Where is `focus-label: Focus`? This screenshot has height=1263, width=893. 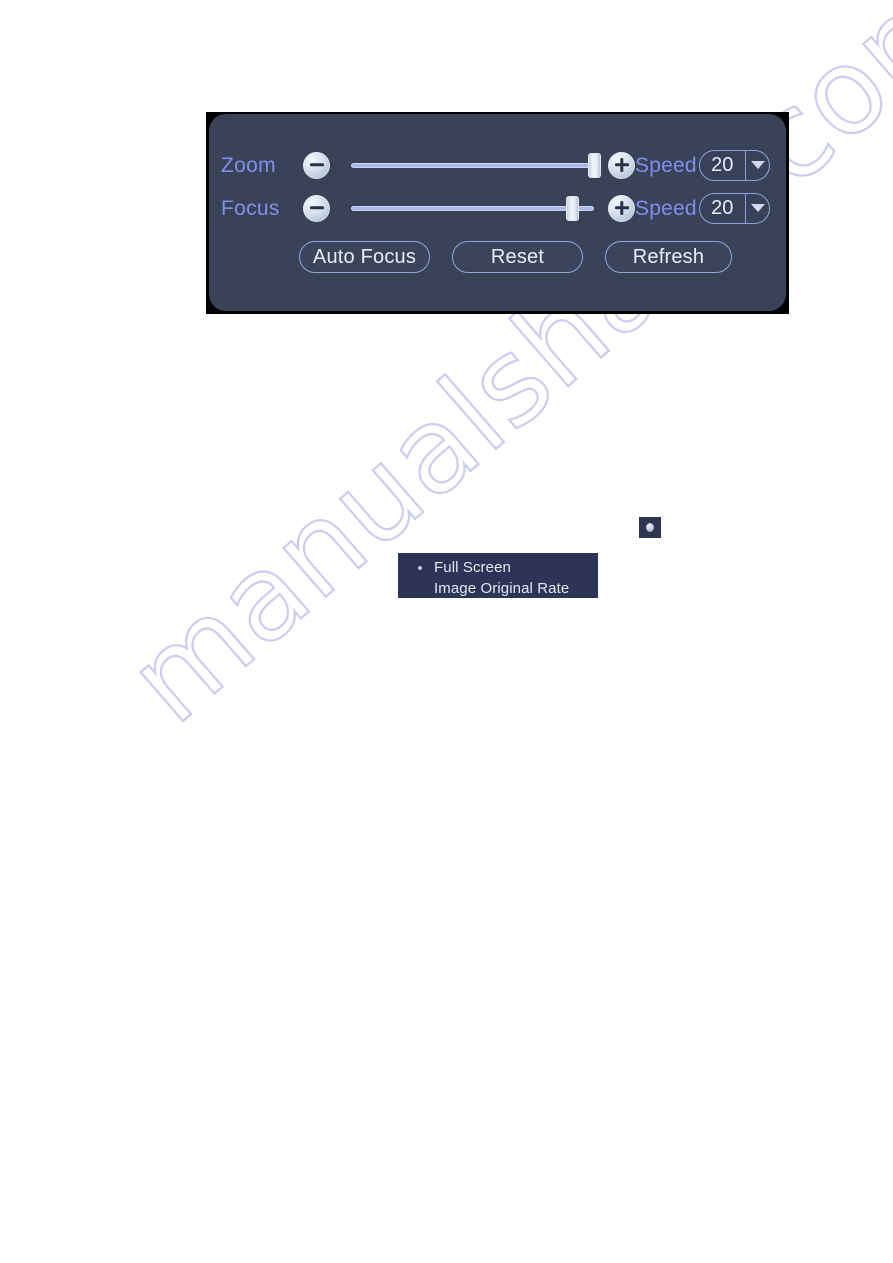 focus-label: Focus is located at coordinates (250, 208).